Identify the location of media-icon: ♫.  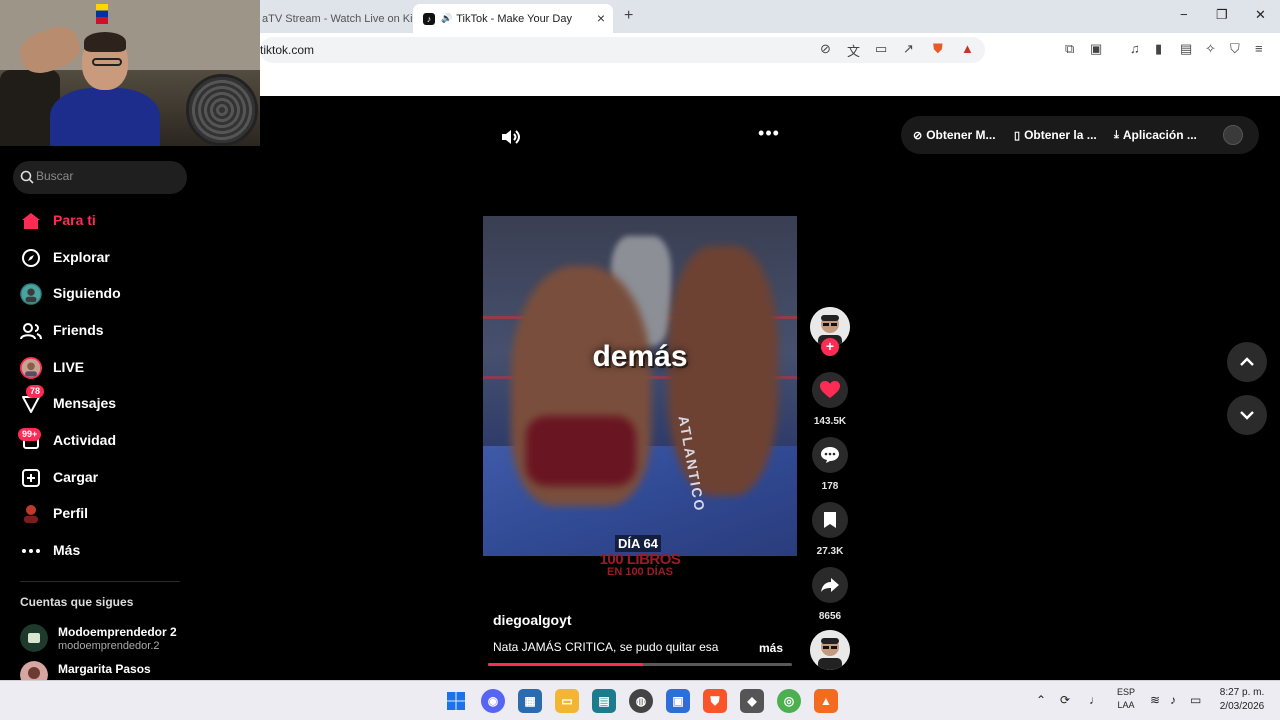
(1135, 48).